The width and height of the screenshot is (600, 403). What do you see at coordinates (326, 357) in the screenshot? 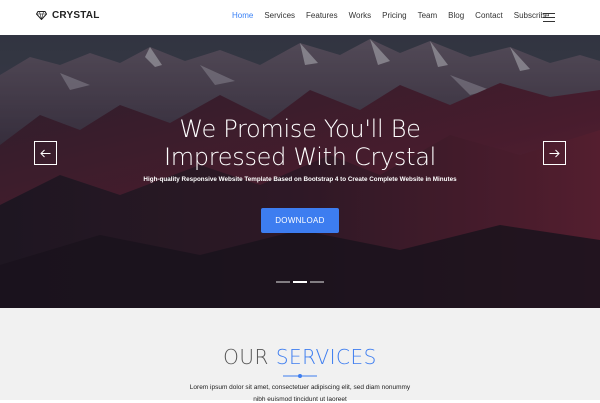
I see `services-title-part2: SERVICES` at bounding box center [326, 357].